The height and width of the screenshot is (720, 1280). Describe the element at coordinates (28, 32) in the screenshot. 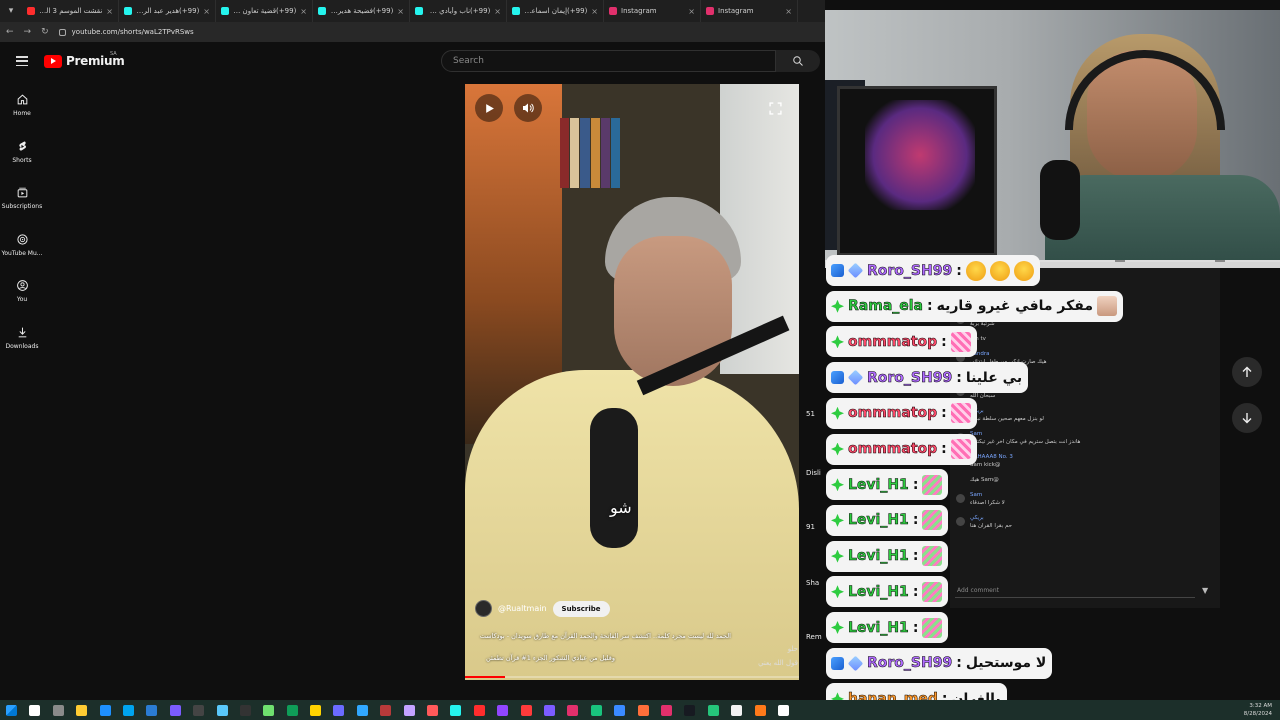

I see `forward-arrow-icon: →` at that location.